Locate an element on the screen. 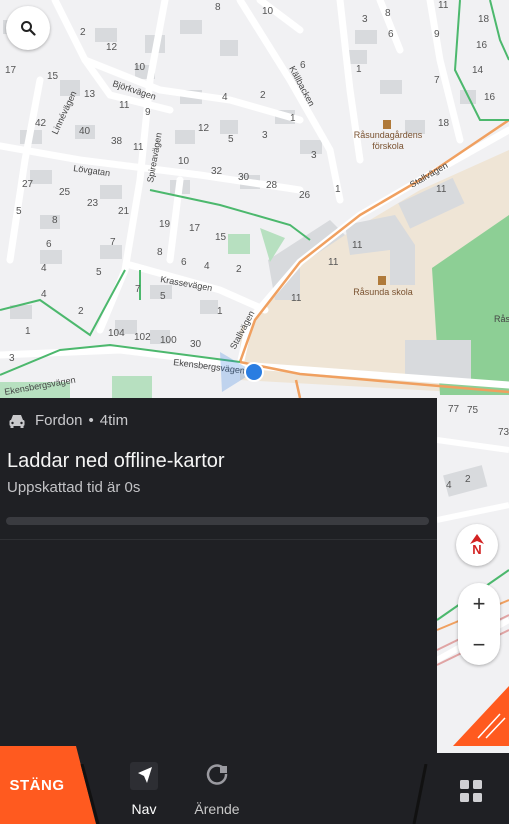  errand-tab-label: Ärende is located at coordinates (217, 809).